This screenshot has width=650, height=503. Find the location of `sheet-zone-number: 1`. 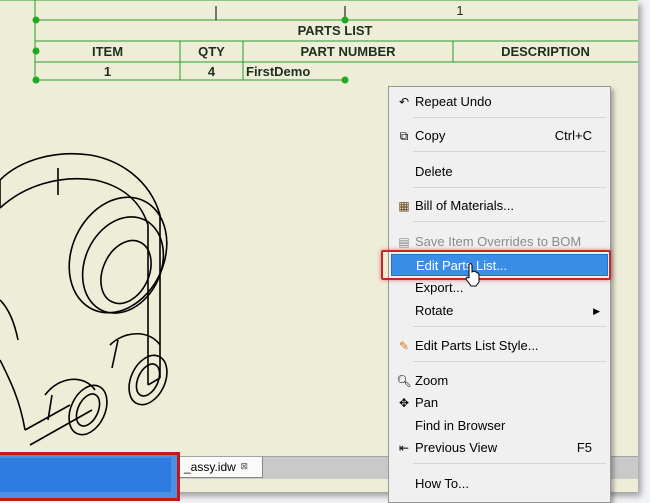

sheet-zone-number: 1 is located at coordinates (460, 10).